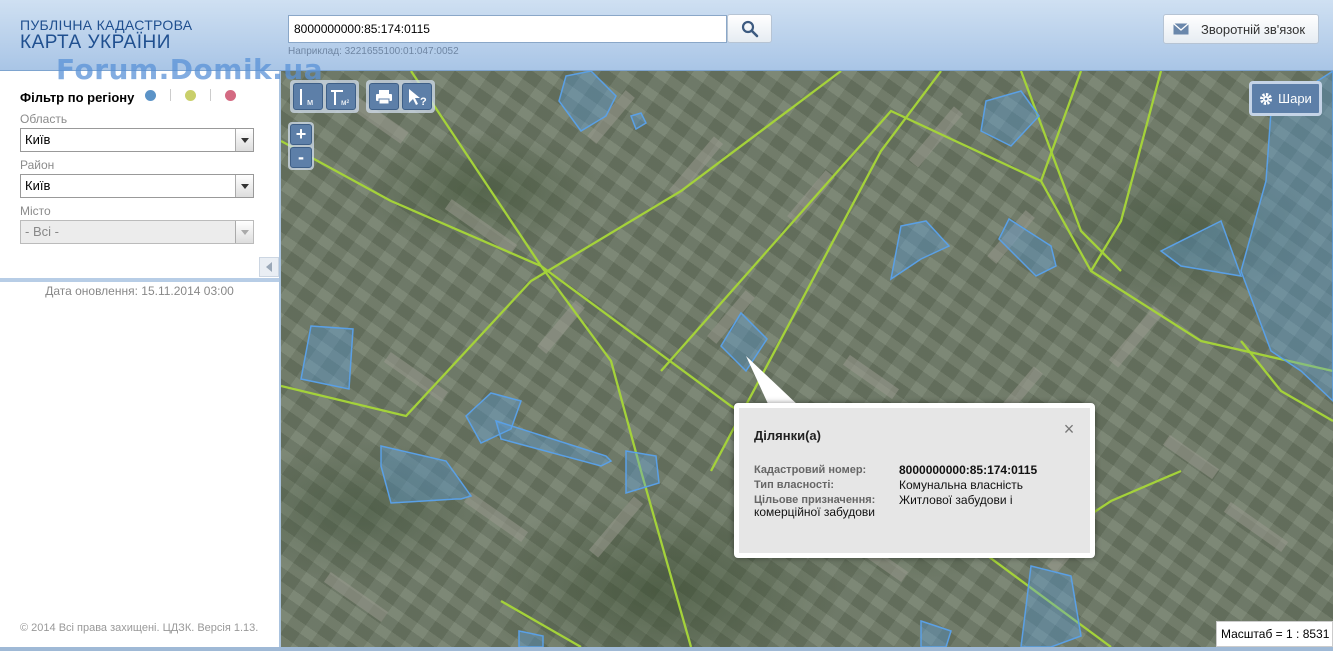 Image resolution: width=1333 pixels, height=651 pixels. What do you see at coordinates (95, 42) in the screenshot?
I see `logo-line2: КАРТА УКРАЇНИ` at bounding box center [95, 42].